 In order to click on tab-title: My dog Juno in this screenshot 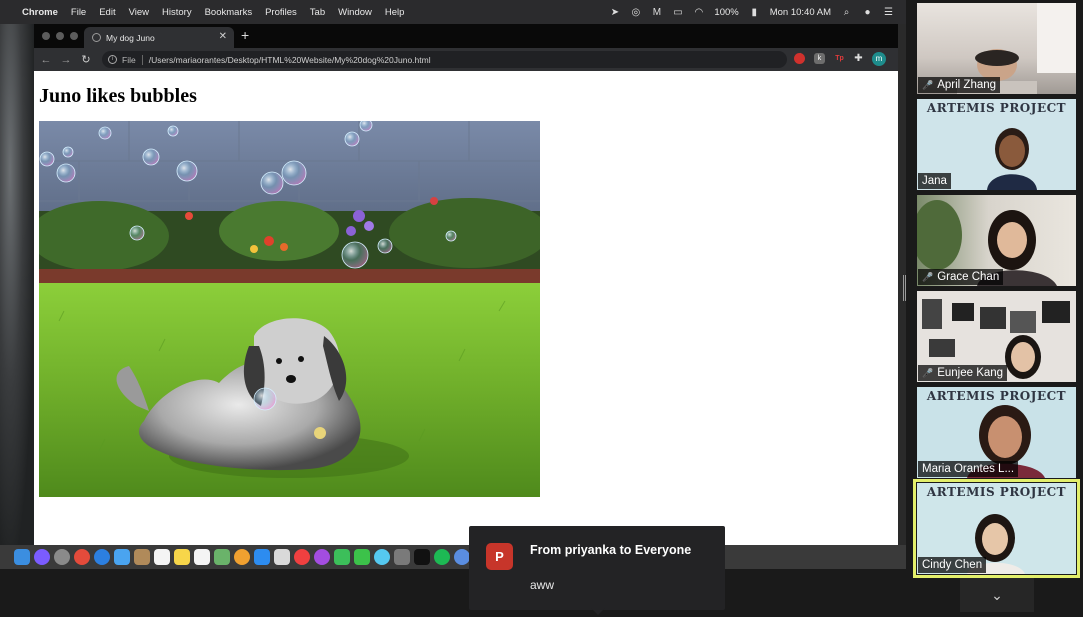, I will do `click(130, 37)`.